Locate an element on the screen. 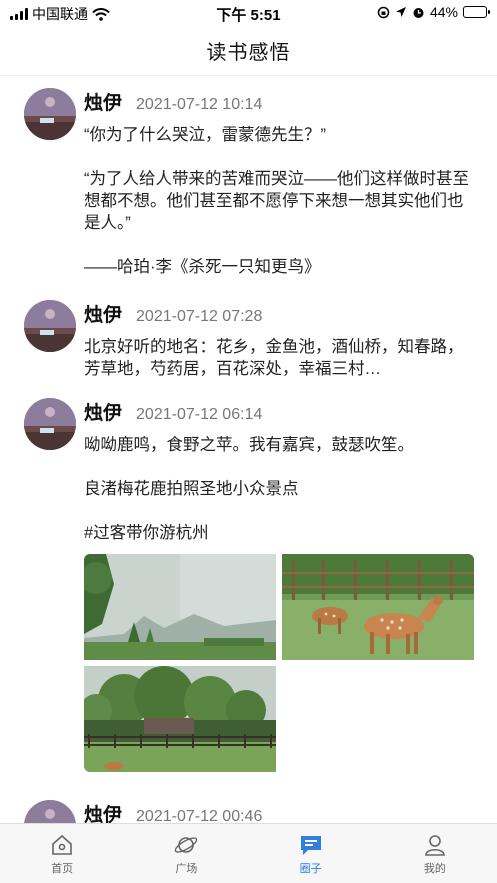  tab-mine: 我的 is located at coordinates (435, 853).